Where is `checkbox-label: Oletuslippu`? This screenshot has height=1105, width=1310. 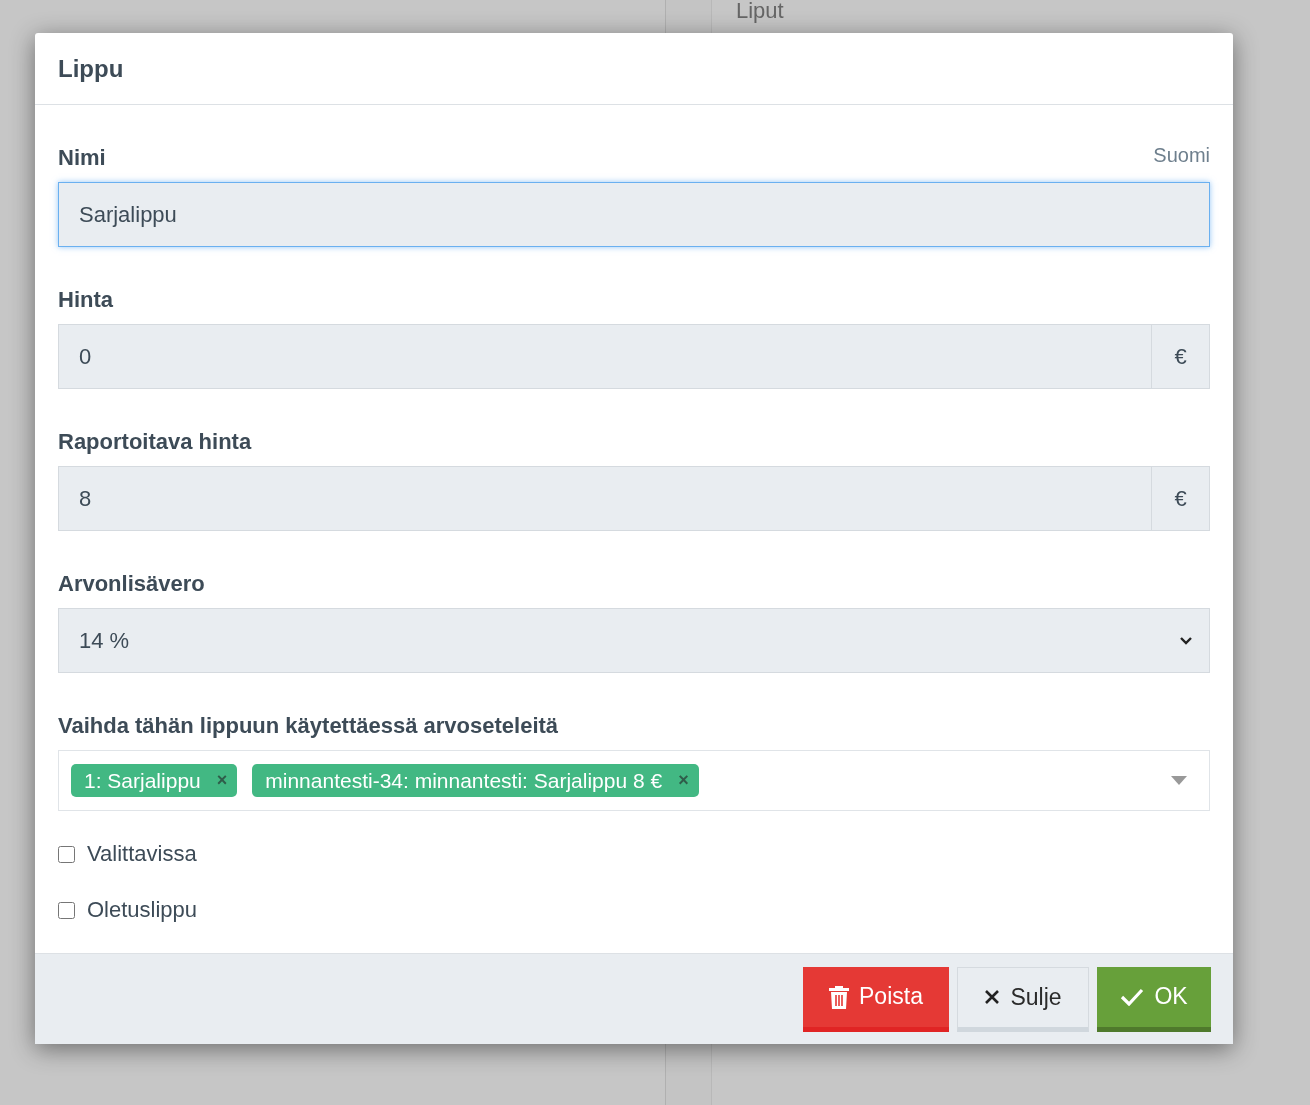
checkbox-label: Oletuslippu is located at coordinates (142, 910).